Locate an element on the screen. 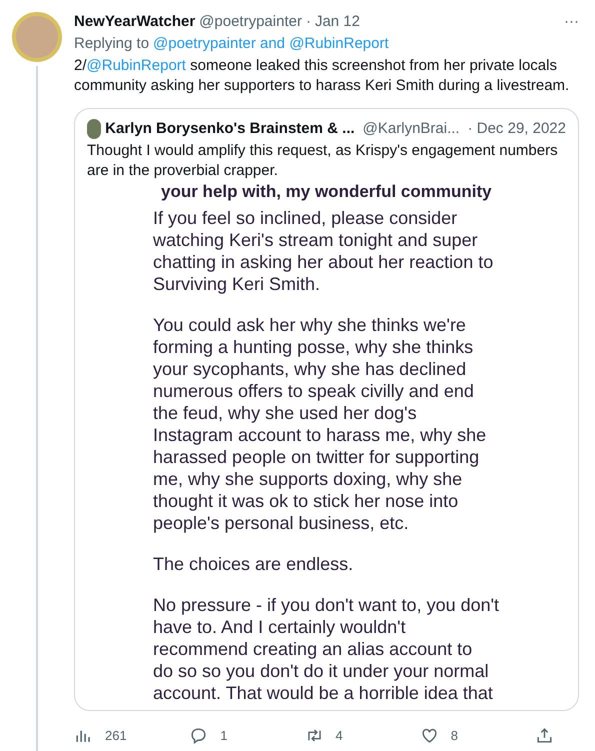 This screenshot has width=595, height=751. tweet-date: Jan 12 is located at coordinates (337, 22).